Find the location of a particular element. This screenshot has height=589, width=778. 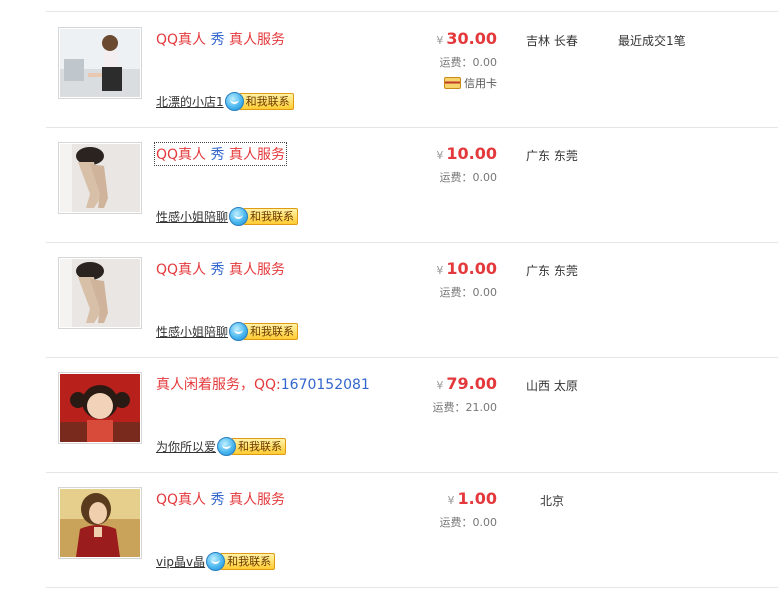

title-part: 真人闲着服务， is located at coordinates (205, 385).